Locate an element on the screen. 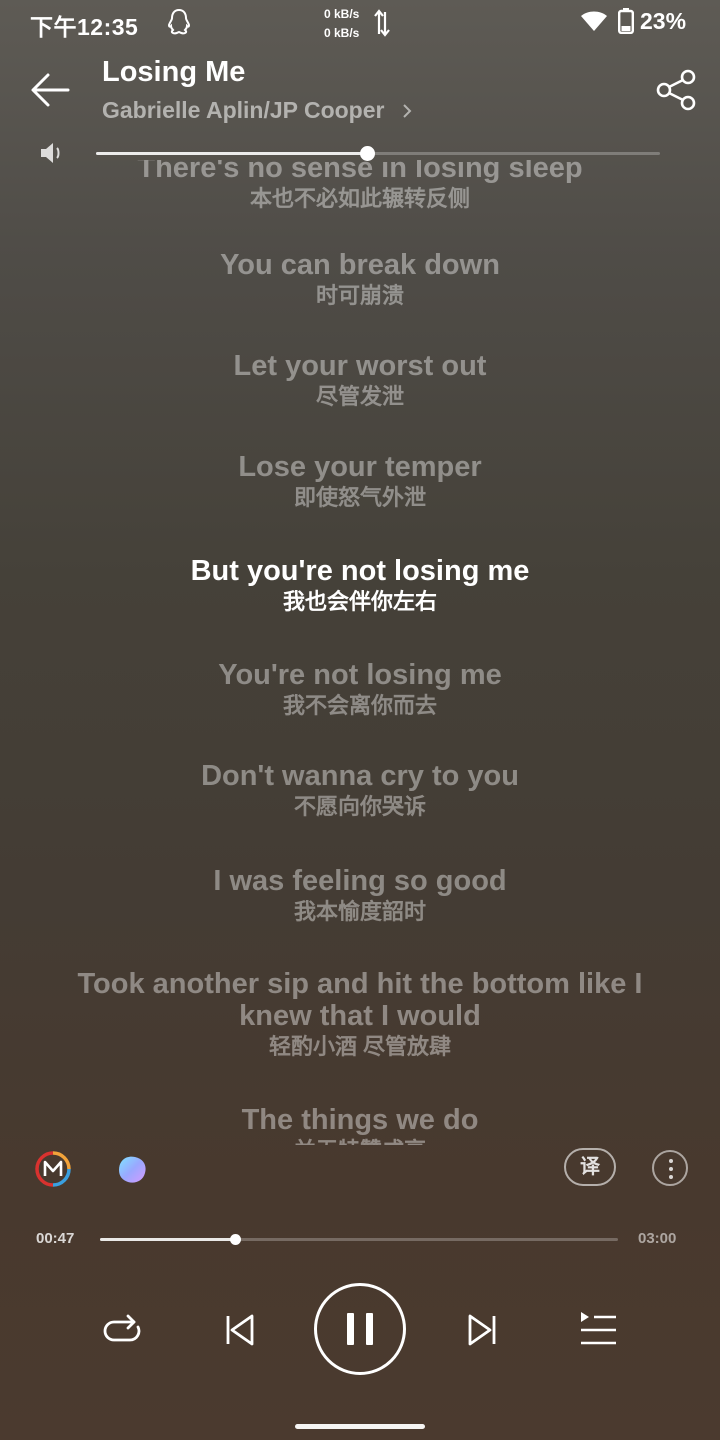 This screenshot has width=720, height=1440. share-icon is located at coordinates (676, 90).